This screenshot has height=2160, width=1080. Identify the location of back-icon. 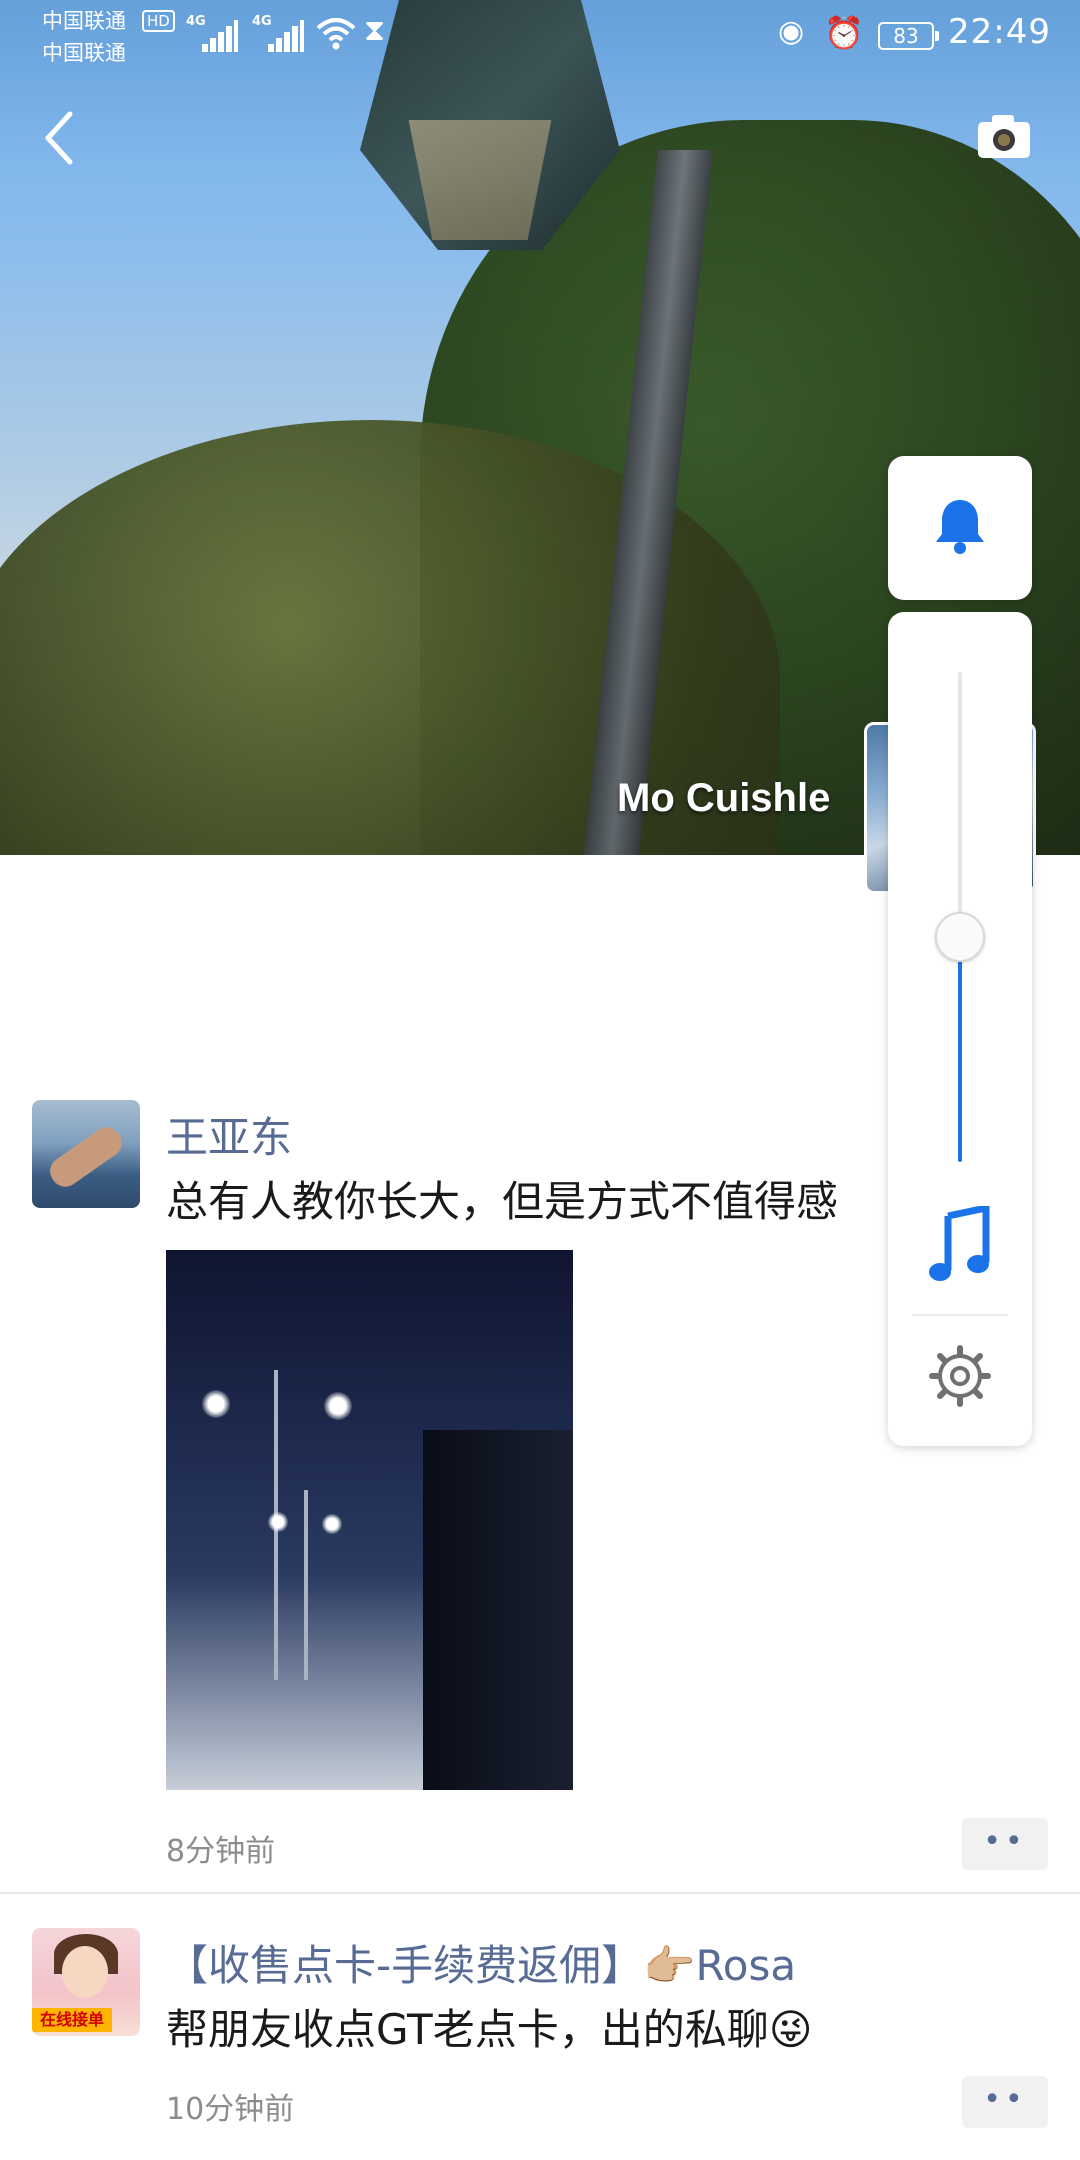
(61, 138).